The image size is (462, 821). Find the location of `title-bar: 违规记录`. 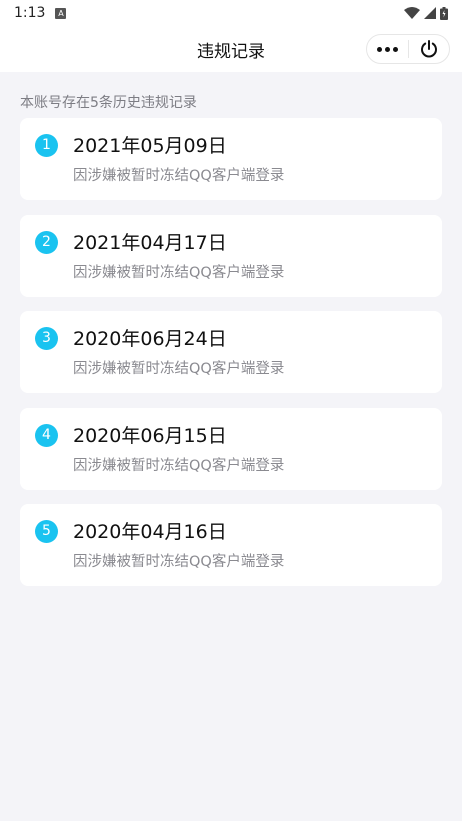

title-bar: 违规记录 is located at coordinates (231, 49).